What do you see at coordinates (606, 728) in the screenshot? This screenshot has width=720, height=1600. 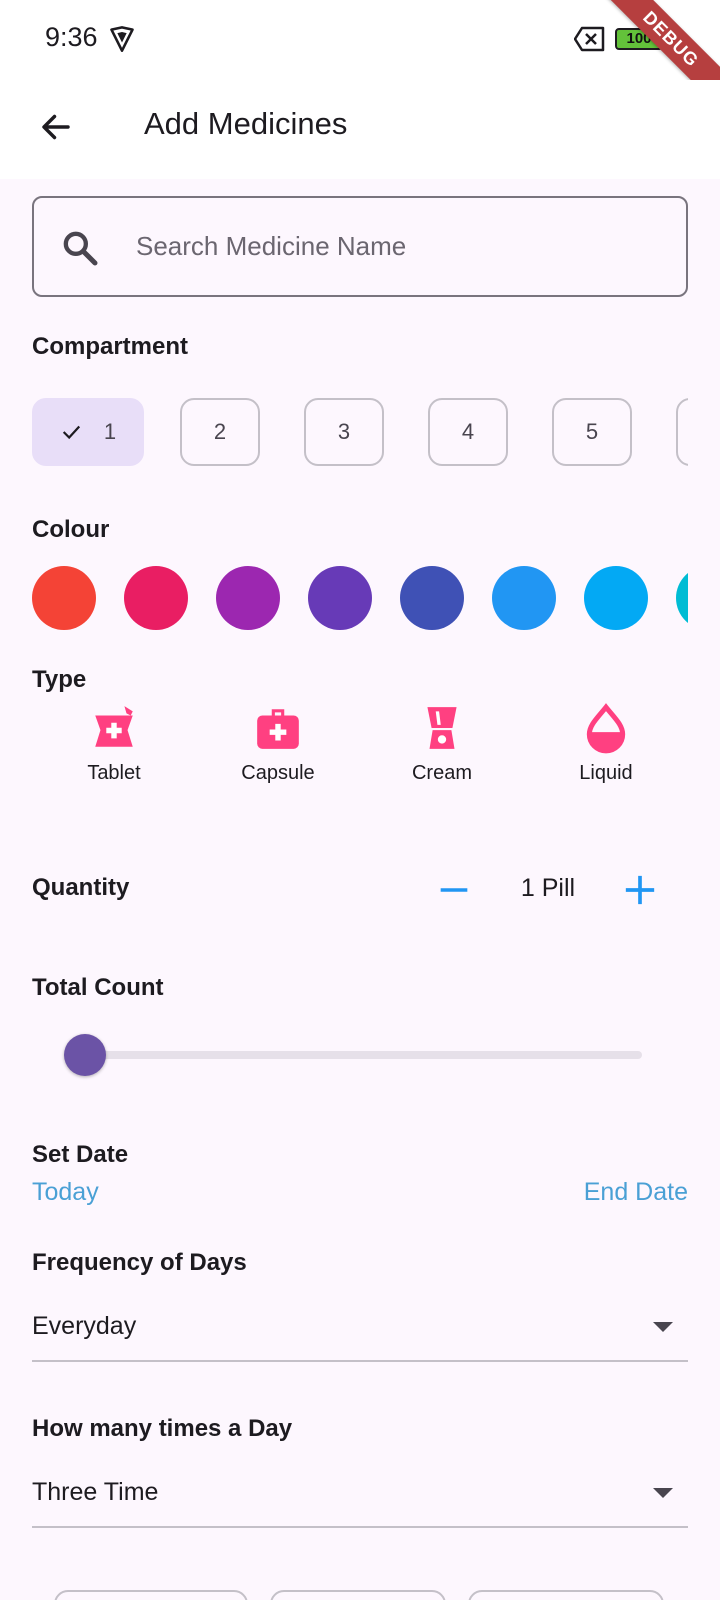 I see `liquid-icon` at bounding box center [606, 728].